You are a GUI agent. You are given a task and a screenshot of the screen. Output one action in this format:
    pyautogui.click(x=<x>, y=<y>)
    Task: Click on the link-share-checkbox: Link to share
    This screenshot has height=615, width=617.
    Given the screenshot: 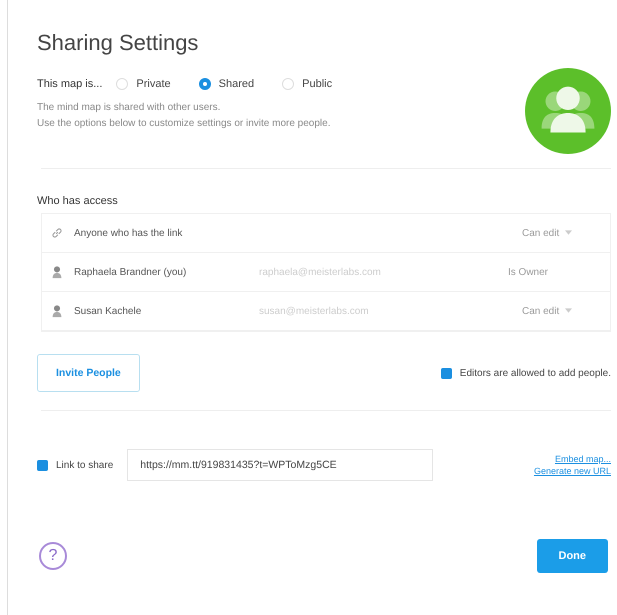 What is the action you would take?
    pyautogui.click(x=75, y=465)
    